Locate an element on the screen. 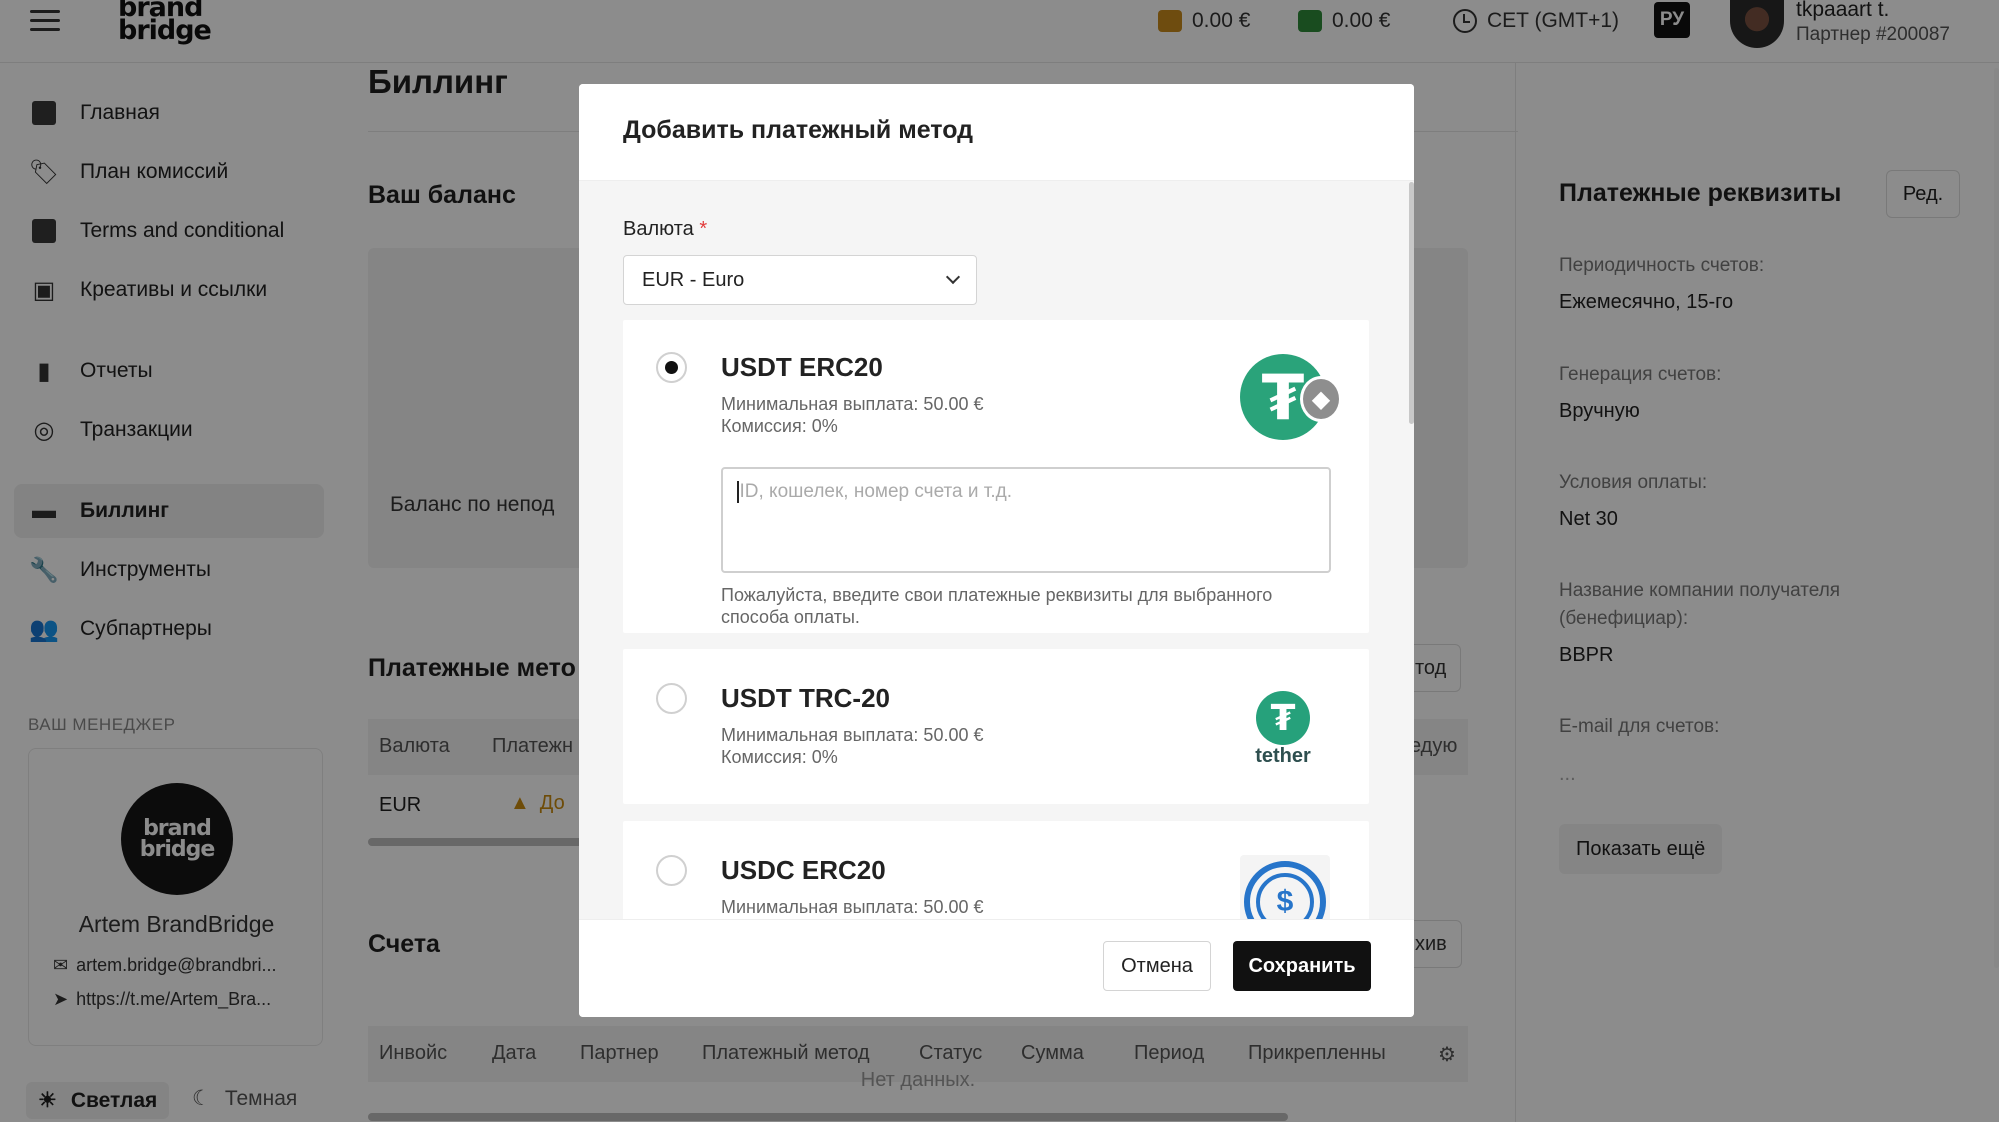  chevron-down-icon is located at coordinates (953, 277).